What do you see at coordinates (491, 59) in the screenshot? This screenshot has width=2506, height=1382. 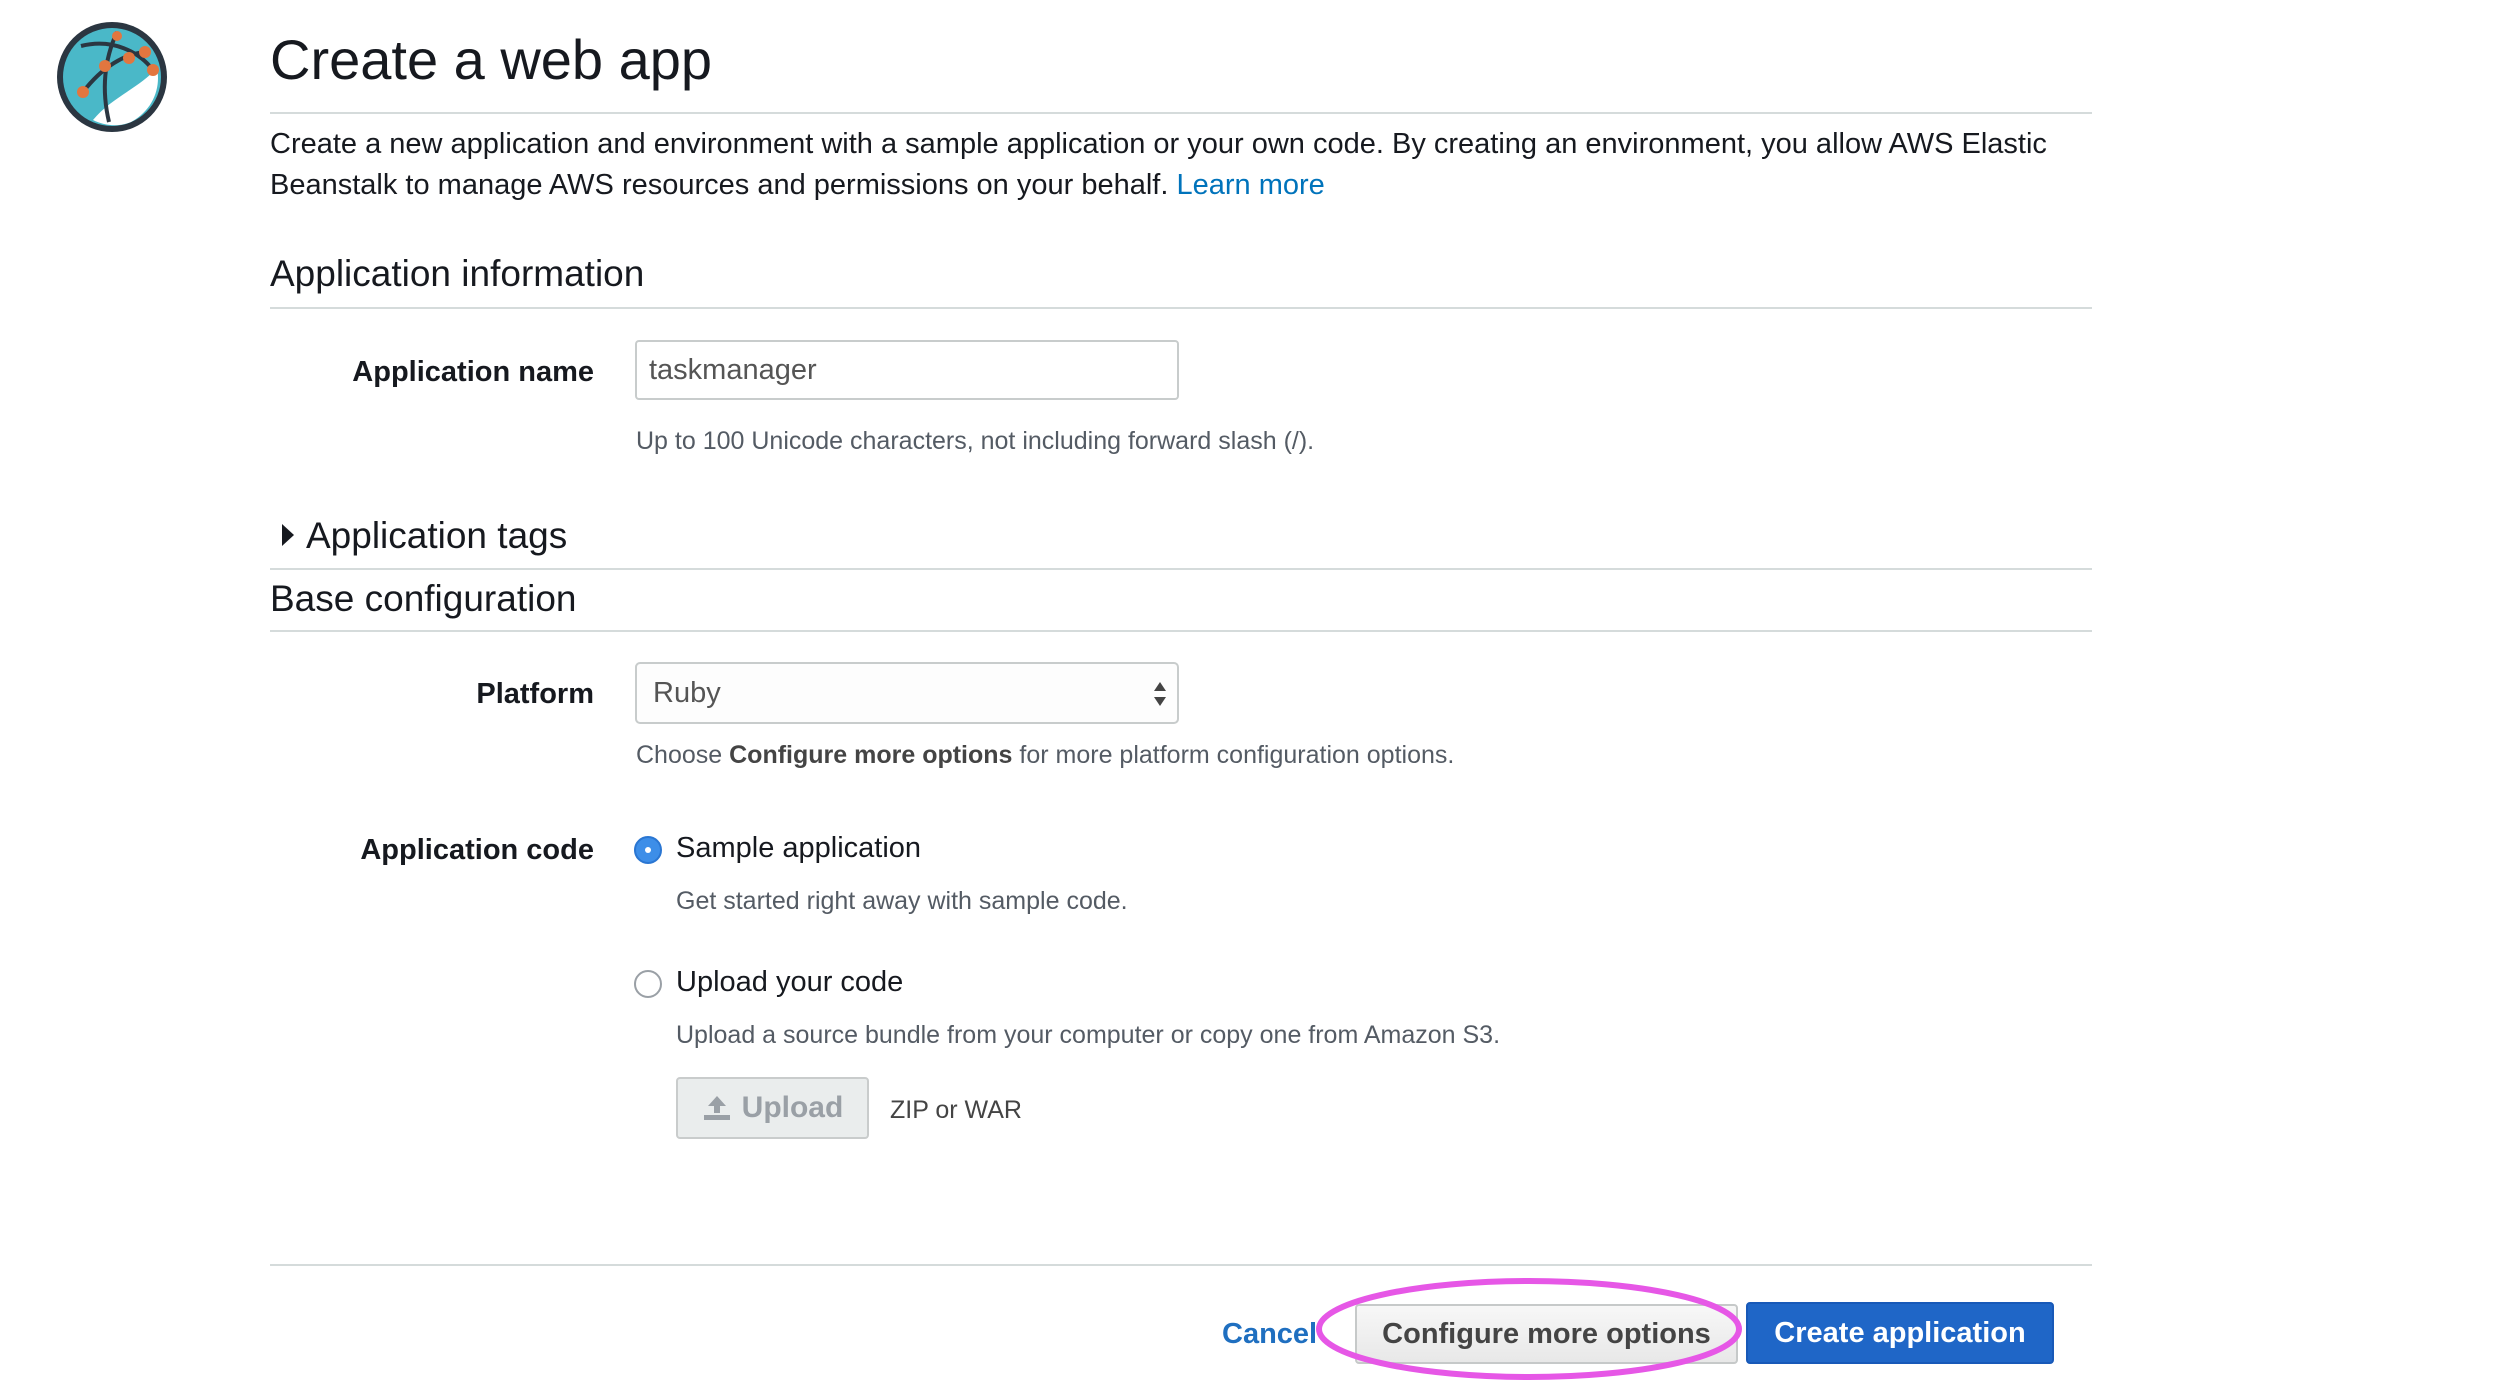 I see `page-title: Create a web app` at bounding box center [491, 59].